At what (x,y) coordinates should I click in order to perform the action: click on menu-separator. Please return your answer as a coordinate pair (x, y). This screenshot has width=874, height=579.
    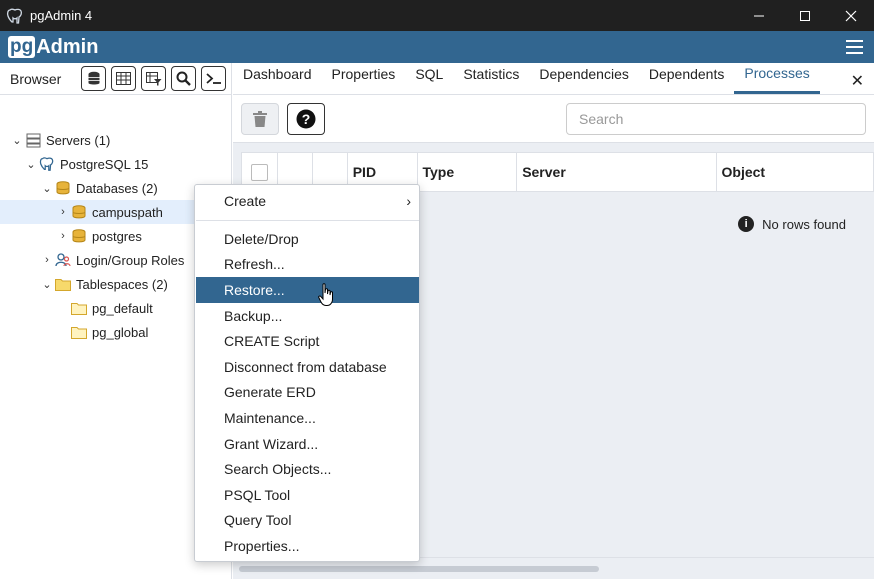
    Looking at the image, I should click on (307, 220).